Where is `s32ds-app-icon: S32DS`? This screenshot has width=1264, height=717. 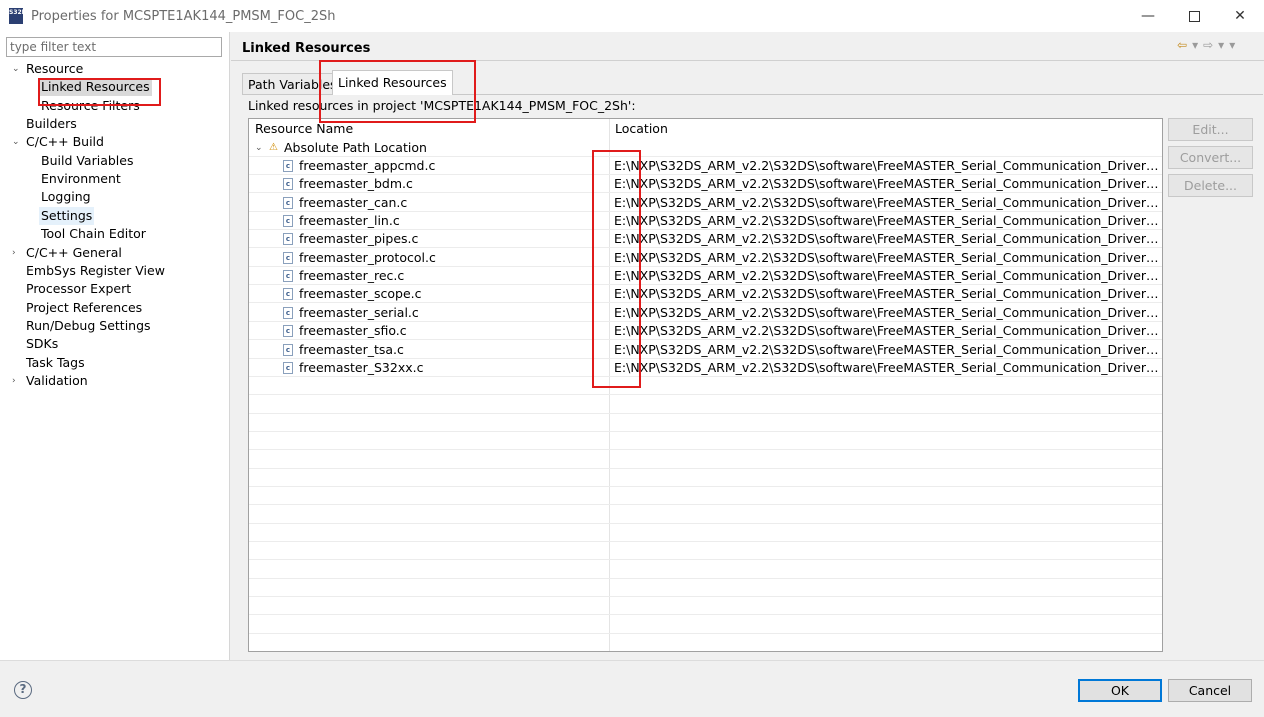
s32ds-app-icon: S32DS is located at coordinates (20, 16).